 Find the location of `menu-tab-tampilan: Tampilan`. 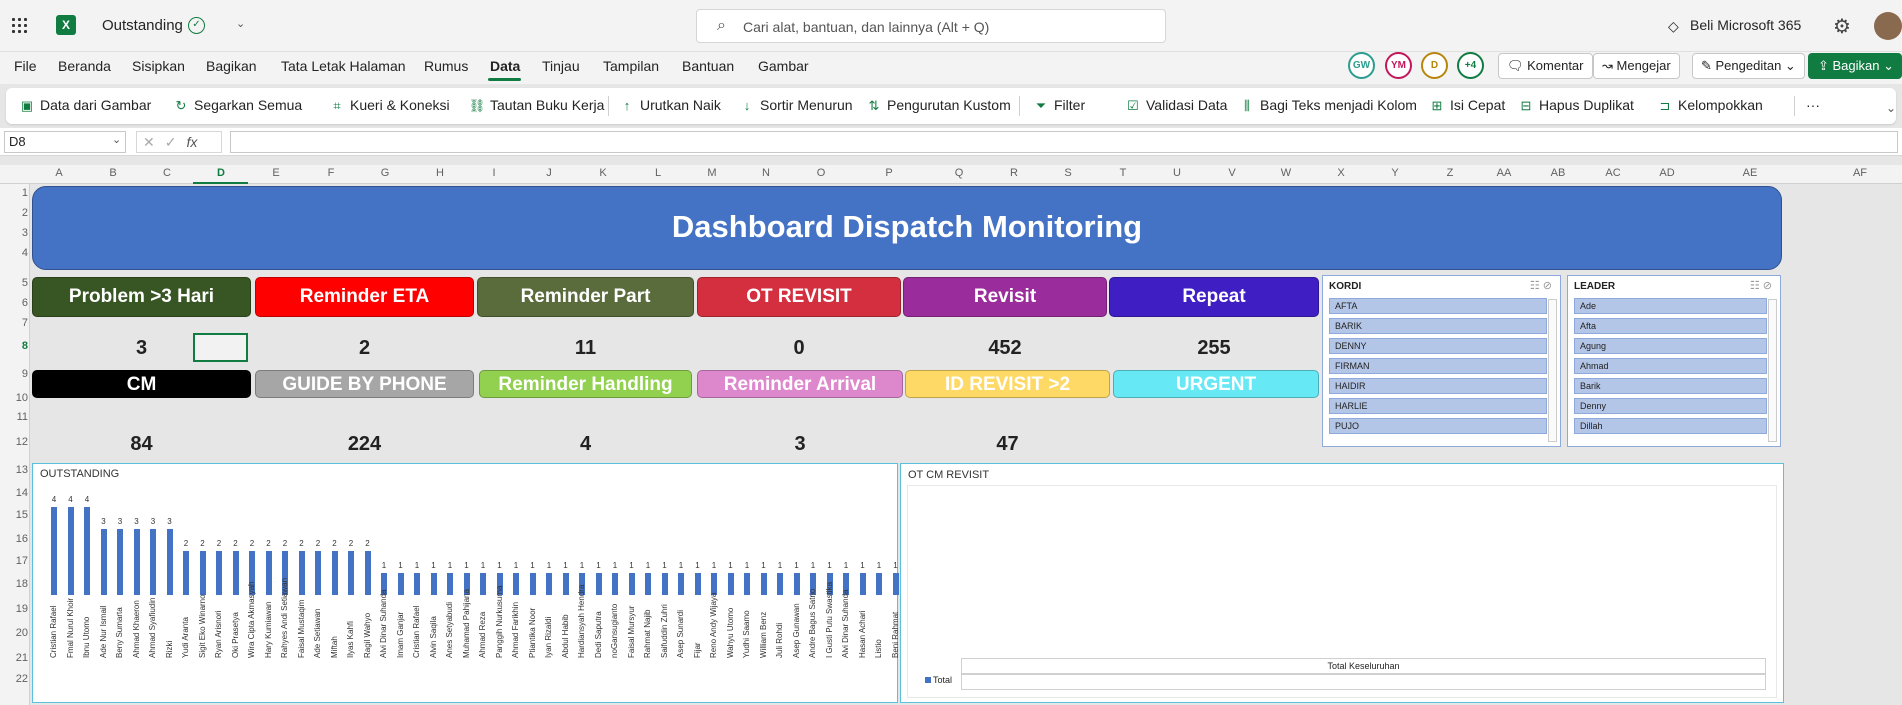

menu-tab-tampilan: Tampilan is located at coordinates (631, 66).